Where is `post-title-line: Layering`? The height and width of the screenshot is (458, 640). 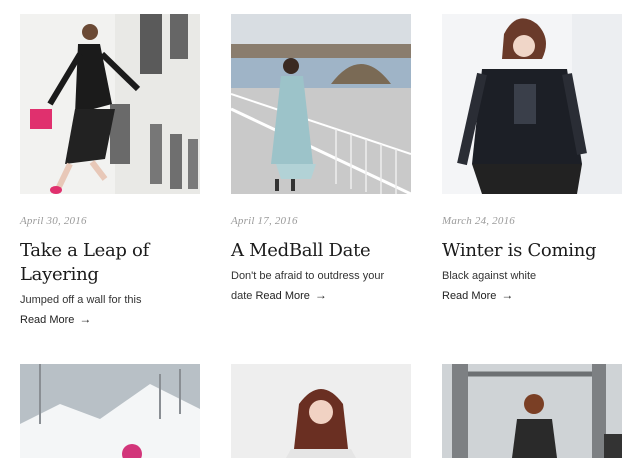
post-title-line: Layering is located at coordinates (59, 274).